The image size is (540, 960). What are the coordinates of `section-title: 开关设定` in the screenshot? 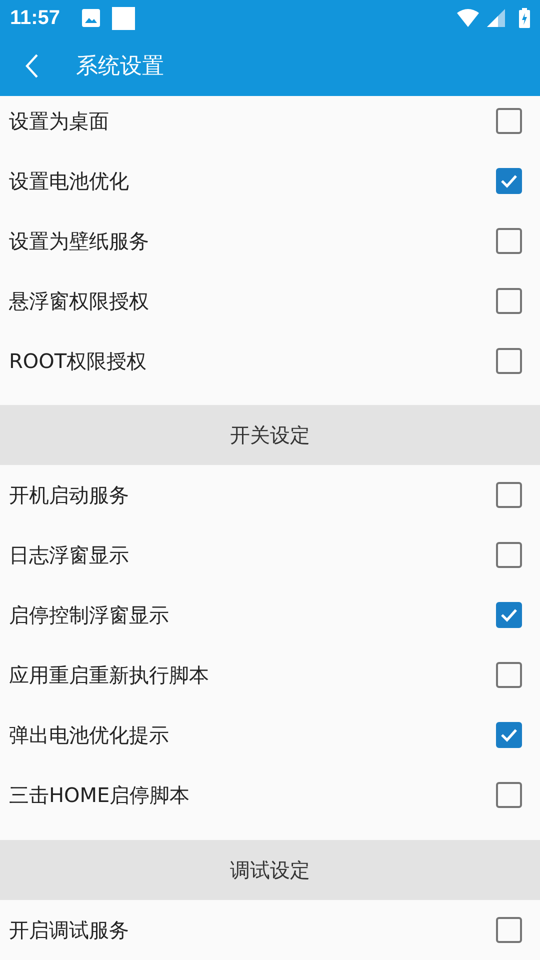 It's located at (270, 435).